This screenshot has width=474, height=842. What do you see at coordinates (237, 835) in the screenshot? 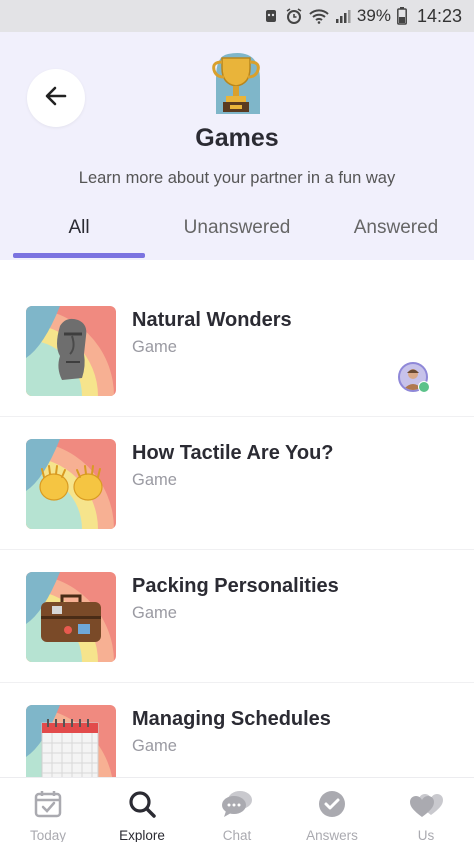
I see `nav-label: Chat` at bounding box center [237, 835].